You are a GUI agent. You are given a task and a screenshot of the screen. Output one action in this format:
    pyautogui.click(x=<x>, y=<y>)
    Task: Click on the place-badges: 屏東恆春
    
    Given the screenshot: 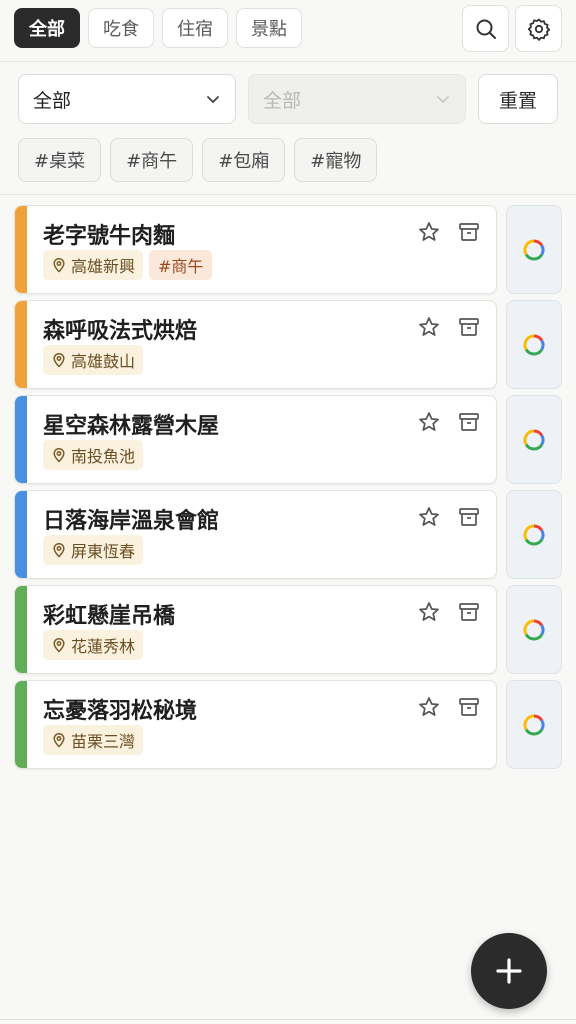 What is the action you would take?
    pyautogui.click(x=93, y=550)
    